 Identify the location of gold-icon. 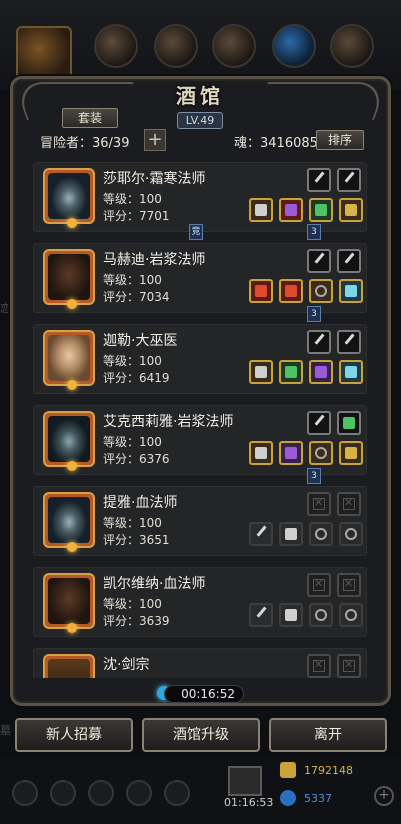
(288, 770).